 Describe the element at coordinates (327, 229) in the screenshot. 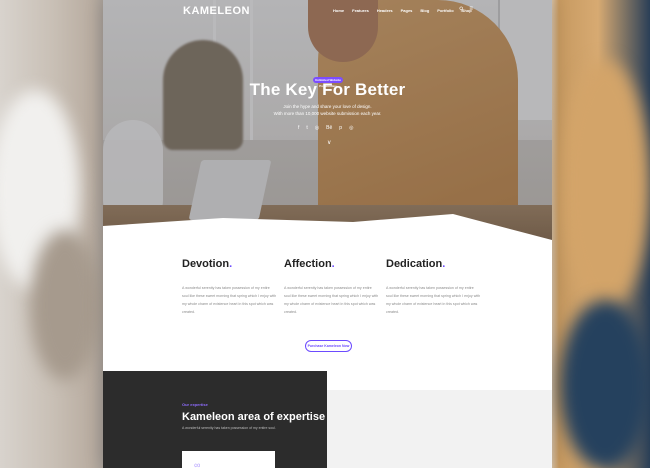

I see `hero-wave-divider` at that location.